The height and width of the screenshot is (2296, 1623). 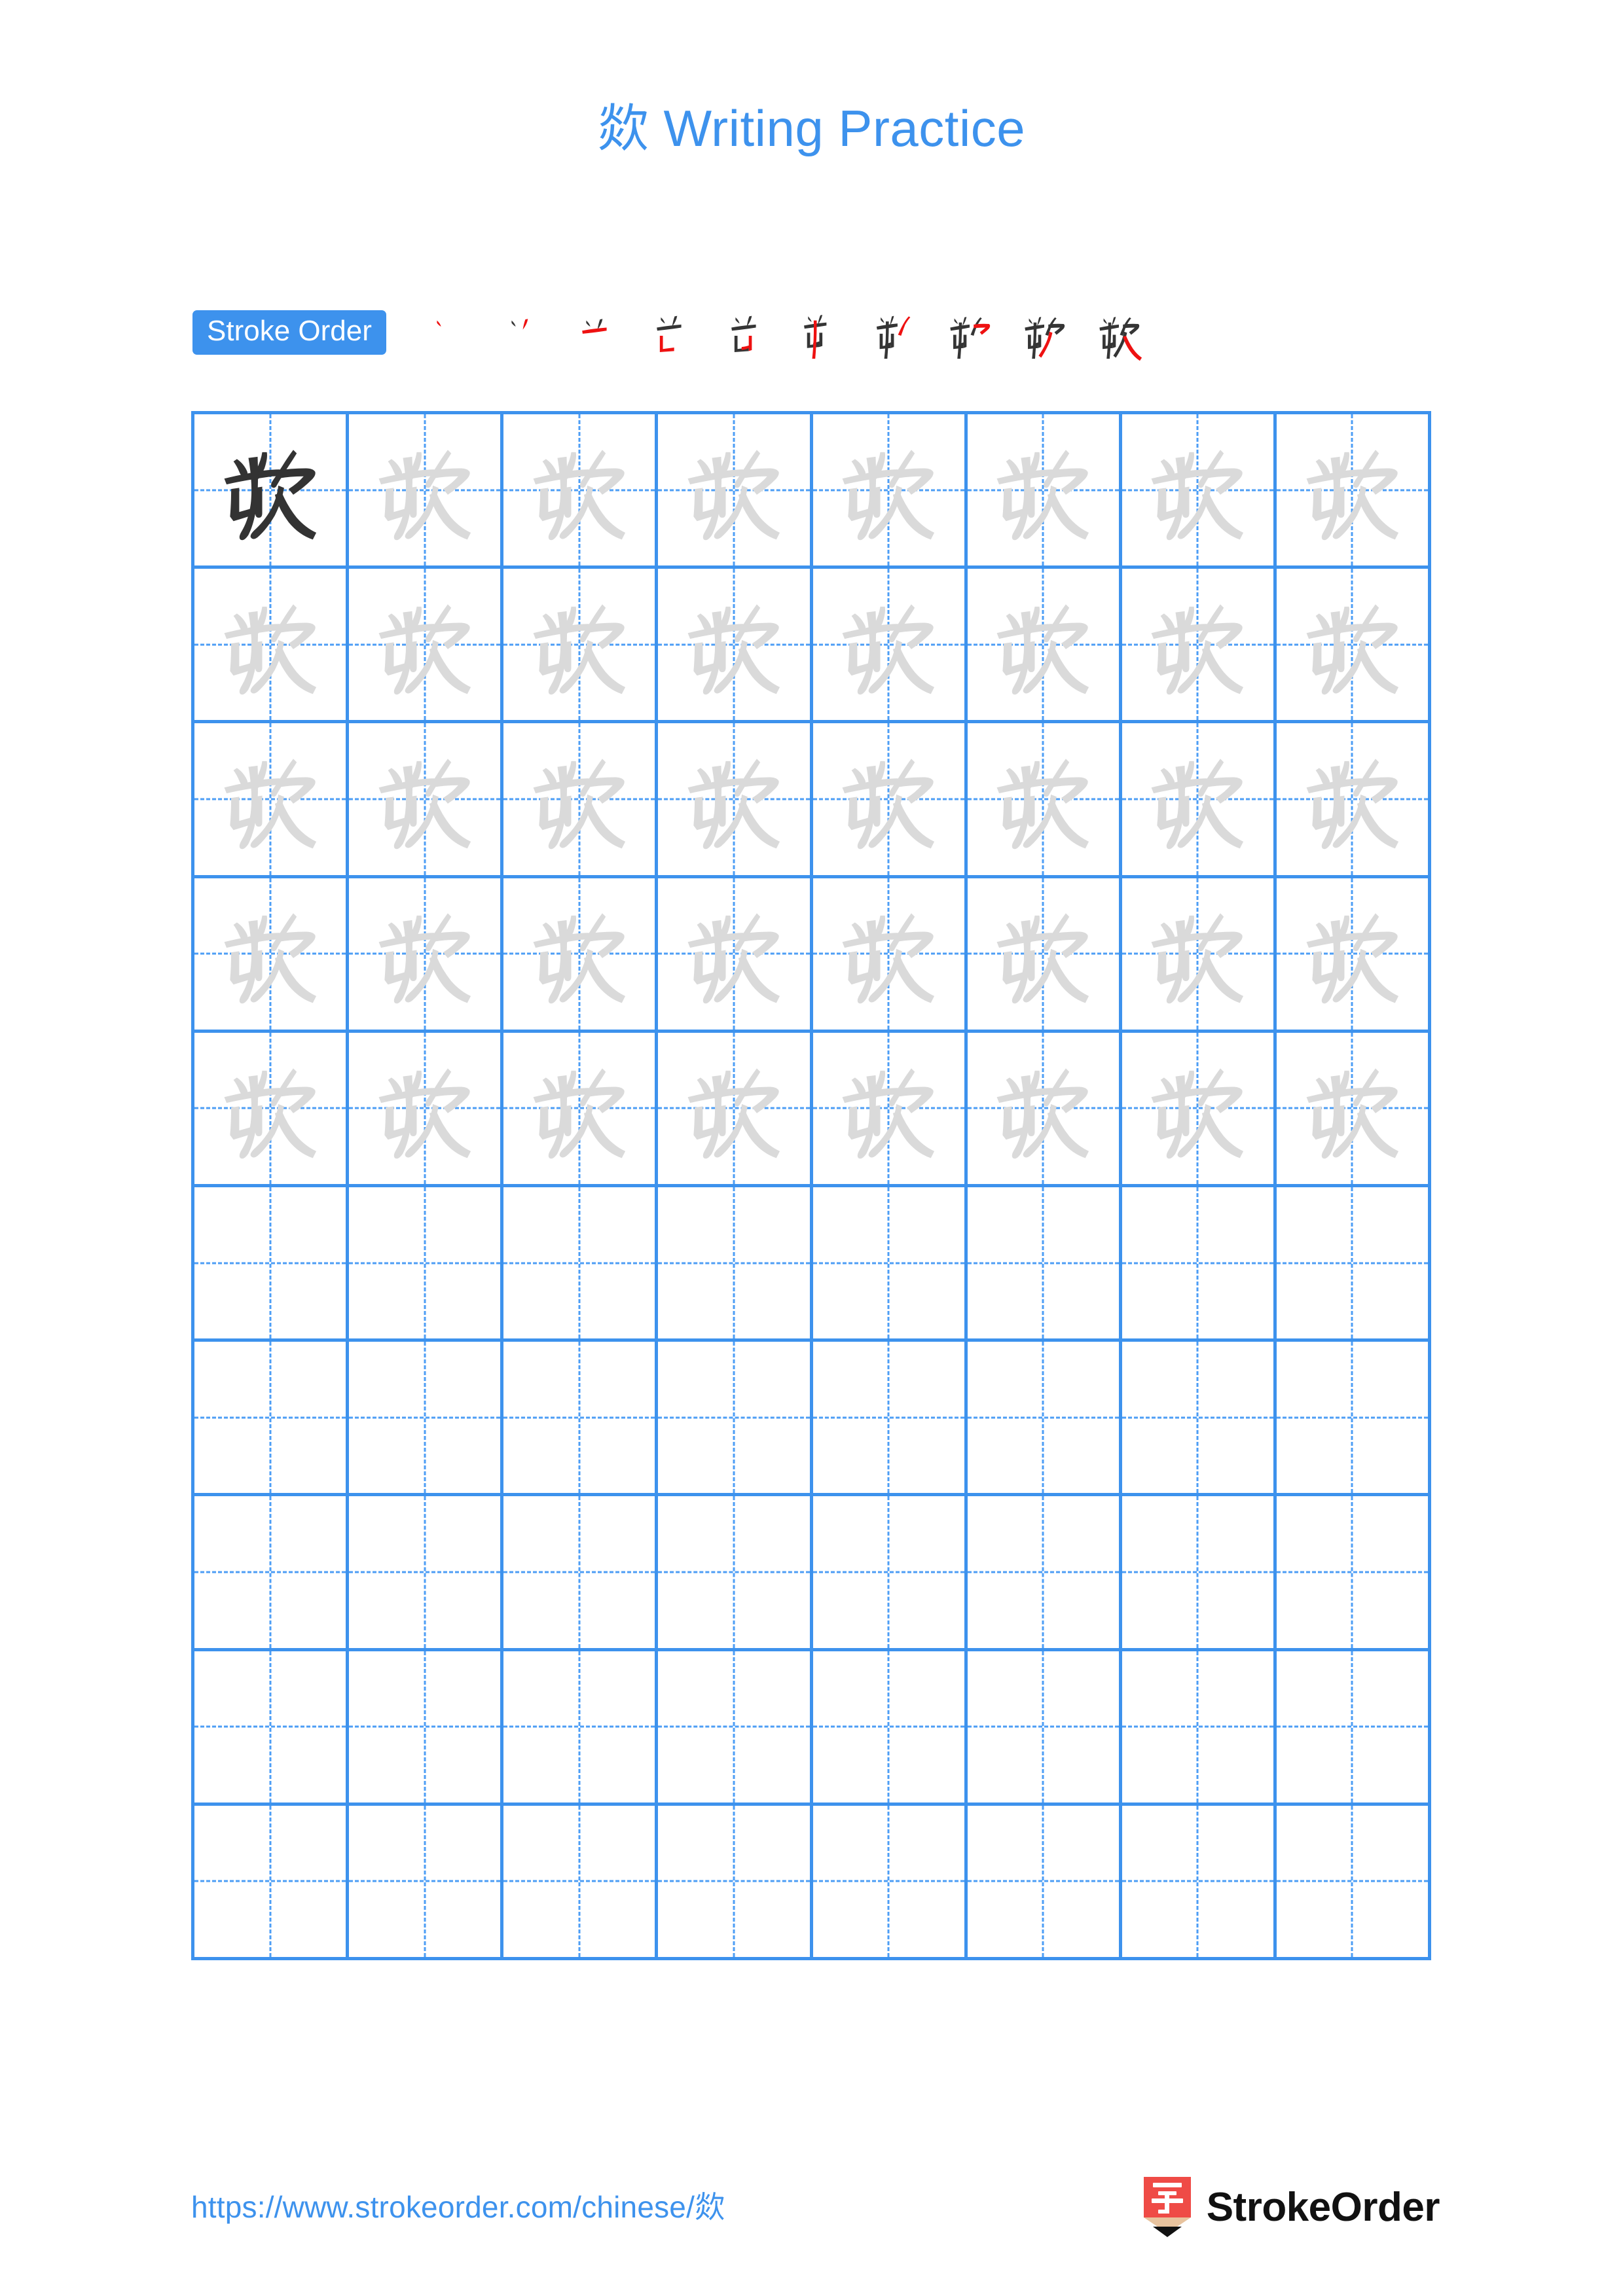 I want to click on brand-logo: StrokeOrder, so click(x=1291, y=2208).